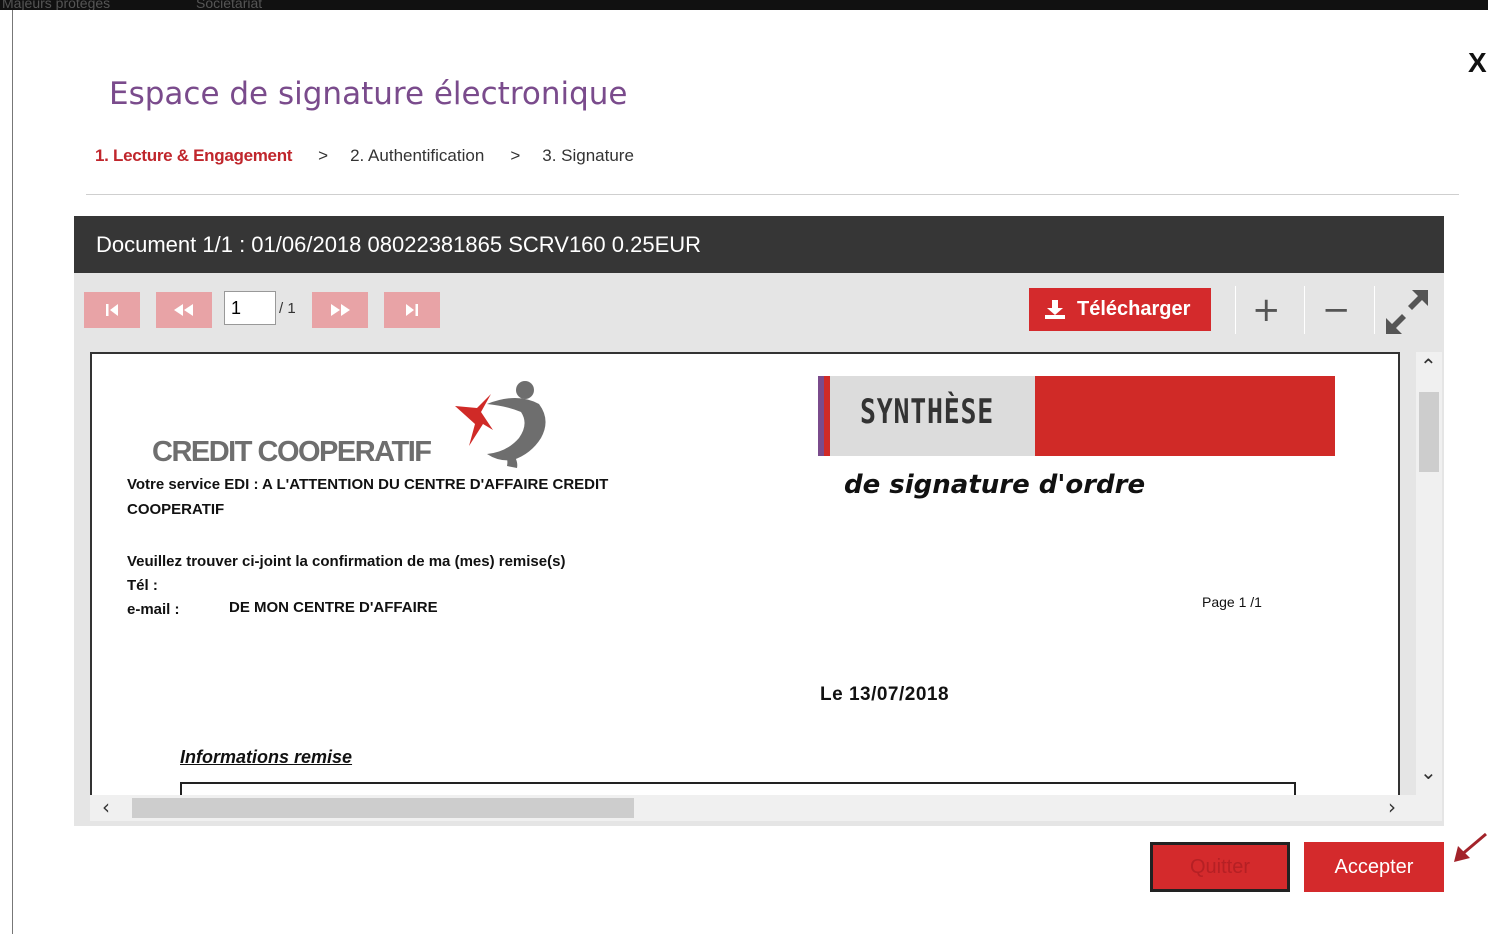 This screenshot has height=934, width=1488. What do you see at coordinates (1428, 772) in the screenshot?
I see `scroll-down-icon: ⌄` at bounding box center [1428, 772].